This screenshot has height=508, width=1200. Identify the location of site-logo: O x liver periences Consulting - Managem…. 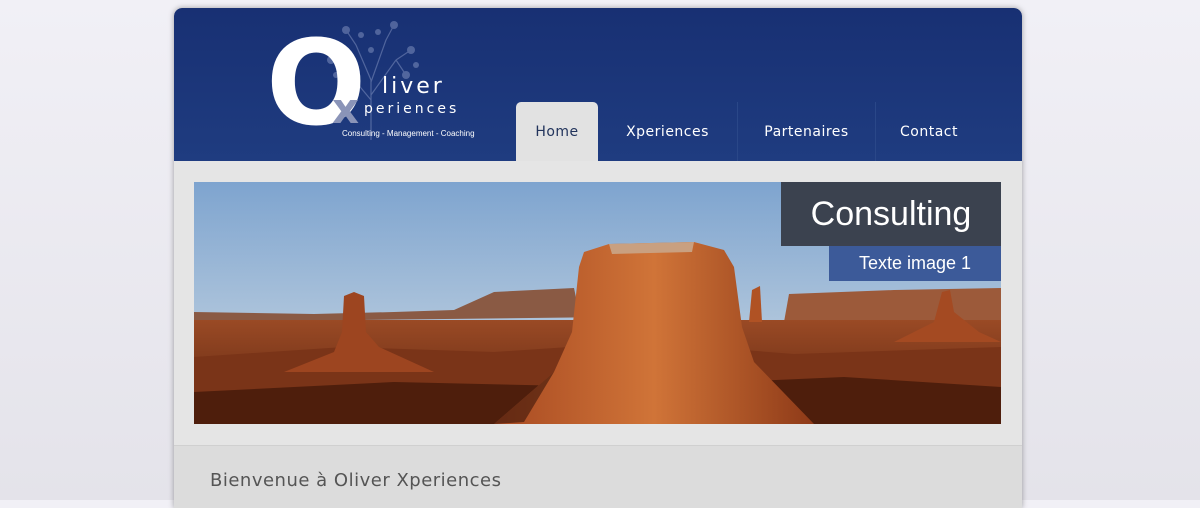
(371, 88).